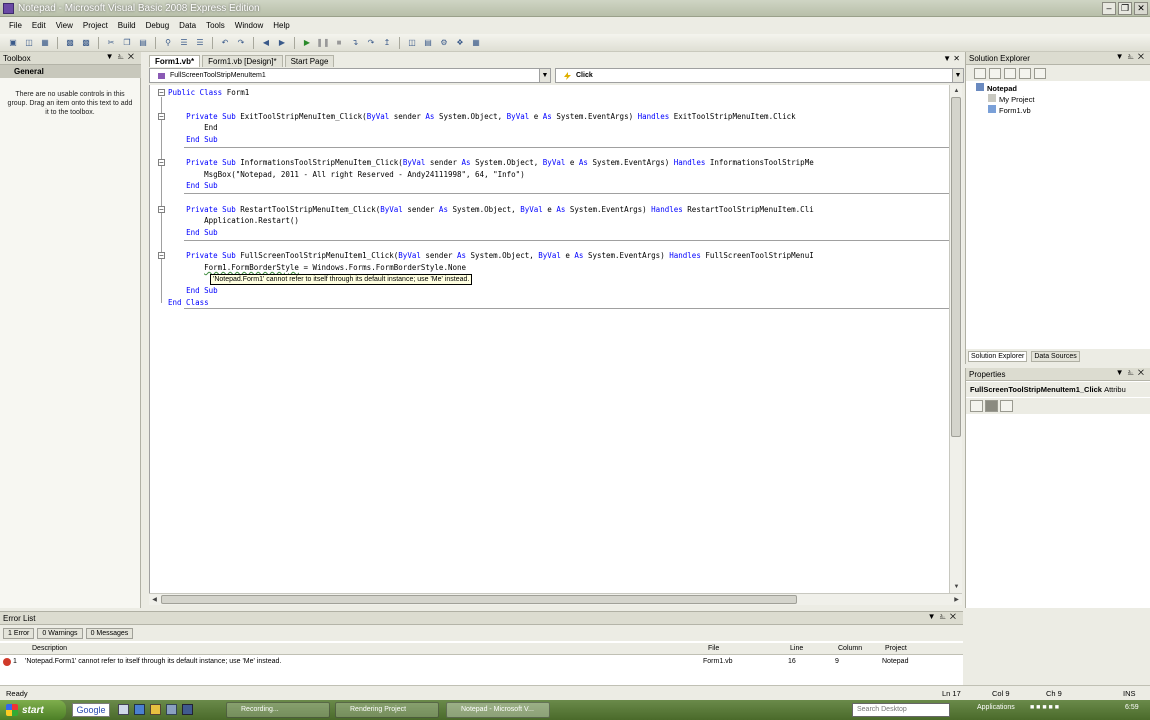  Describe the element at coordinates (251, 267) in the screenshot. I see `error-squiggle: Form1.FormBorderStyle` at that location.